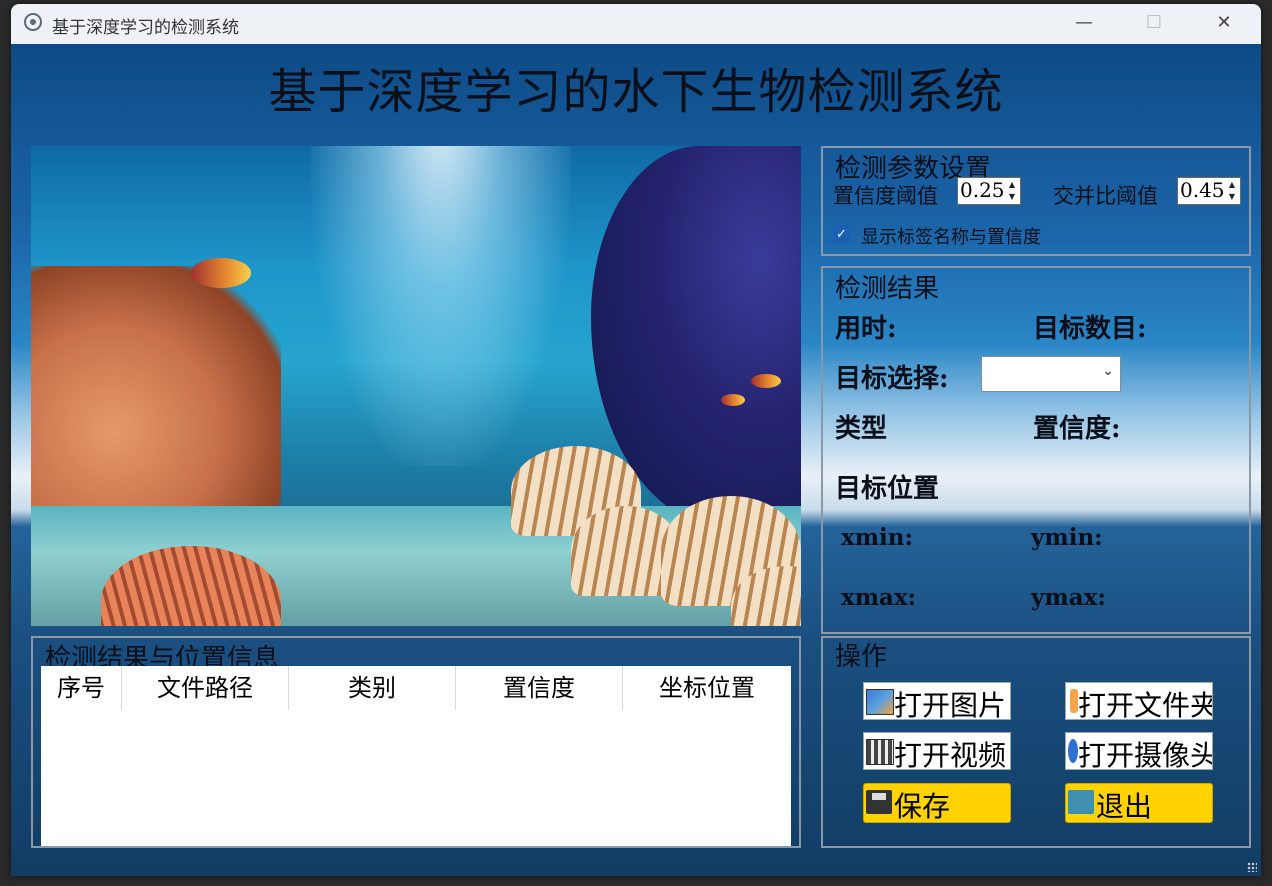 Image resolution: width=1272 pixels, height=886 pixels. I want to click on chevron-down-icon: ⌄, so click(1108, 371).